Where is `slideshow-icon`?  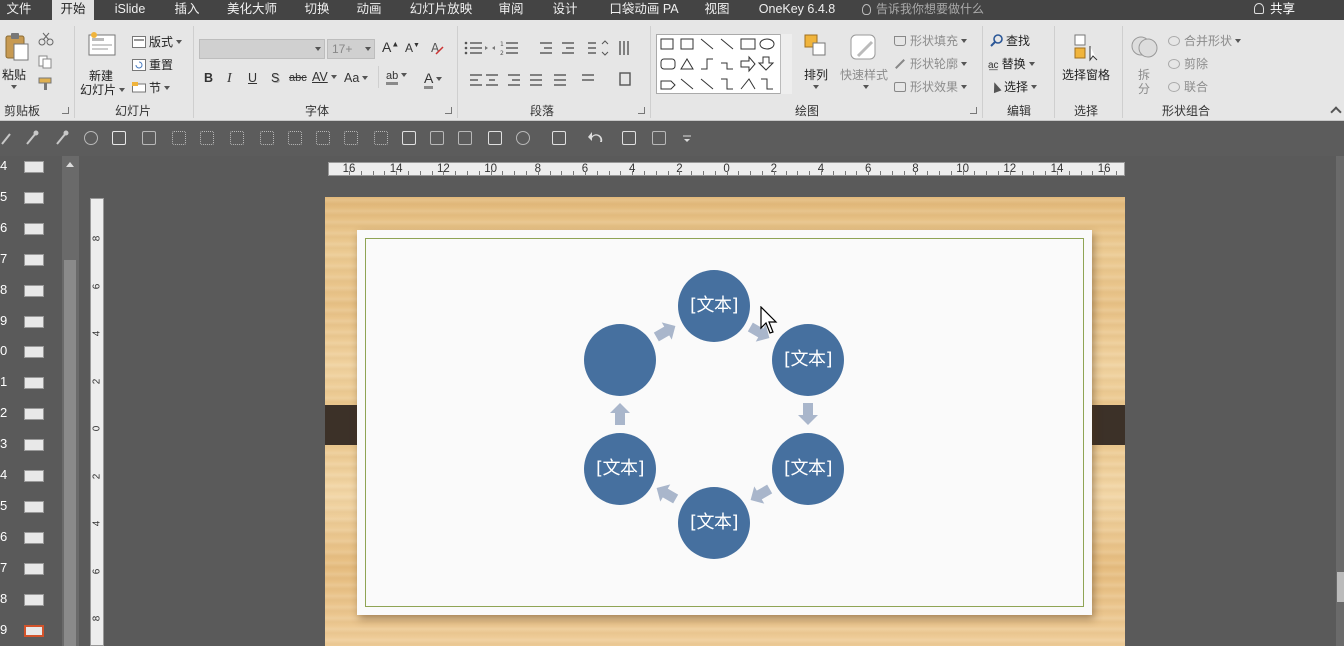
slideshow-icon is located at coordinates (149, 138).